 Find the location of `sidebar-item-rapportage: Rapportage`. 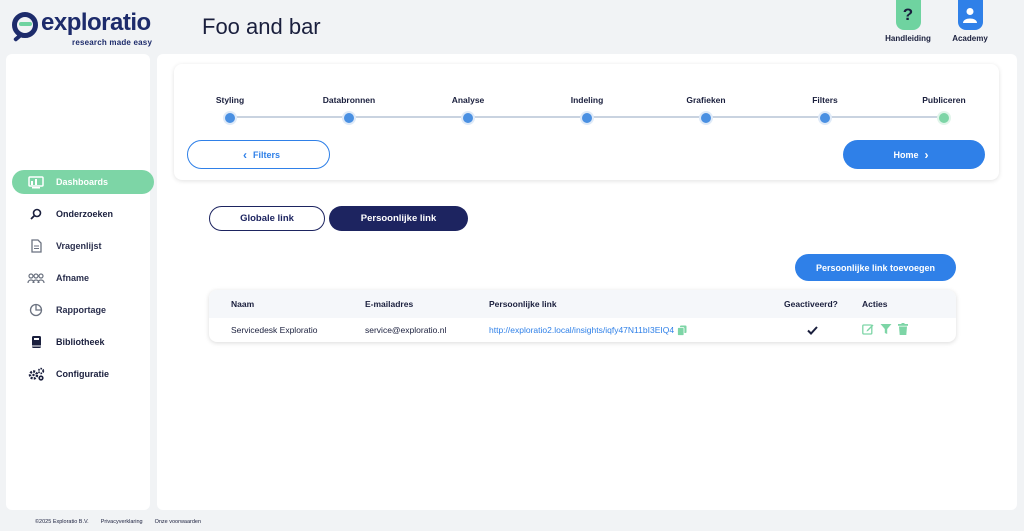

sidebar-item-rapportage: Rapportage is located at coordinates (83, 310).